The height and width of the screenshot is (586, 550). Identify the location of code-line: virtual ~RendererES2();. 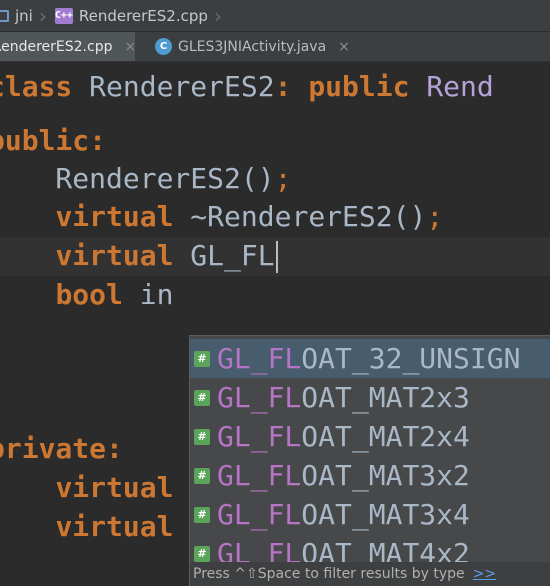
(221, 217).